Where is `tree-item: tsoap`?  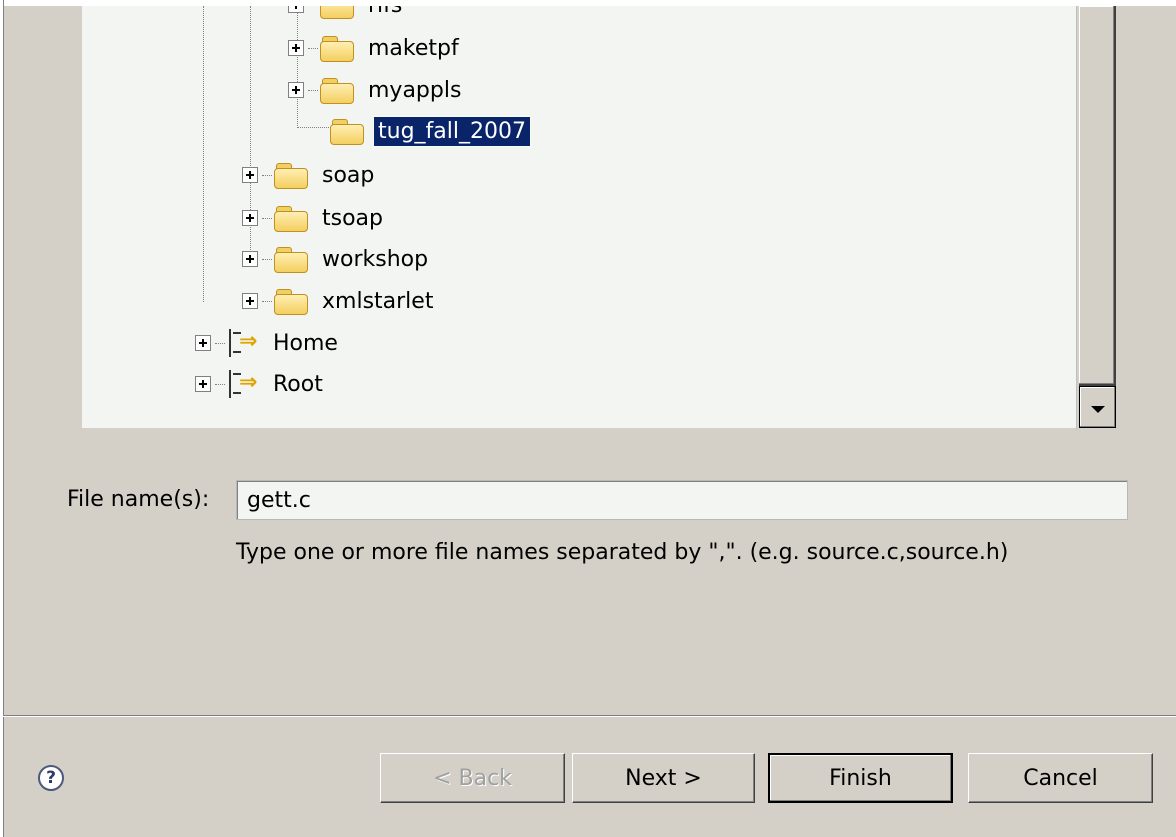
tree-item: tsoap is located at coordinates (314, 218).